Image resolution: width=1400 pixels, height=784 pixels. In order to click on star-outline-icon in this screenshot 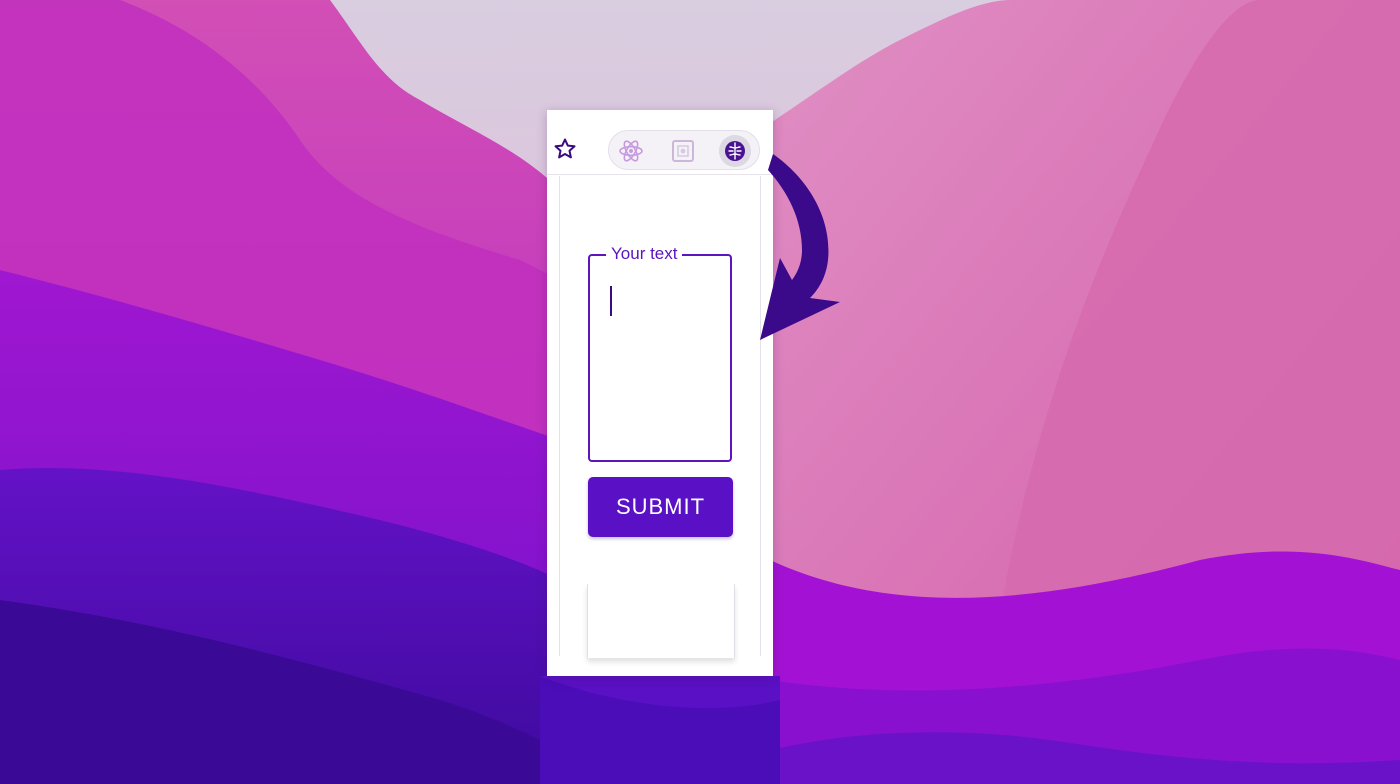, I will do `click(565, 148)`.